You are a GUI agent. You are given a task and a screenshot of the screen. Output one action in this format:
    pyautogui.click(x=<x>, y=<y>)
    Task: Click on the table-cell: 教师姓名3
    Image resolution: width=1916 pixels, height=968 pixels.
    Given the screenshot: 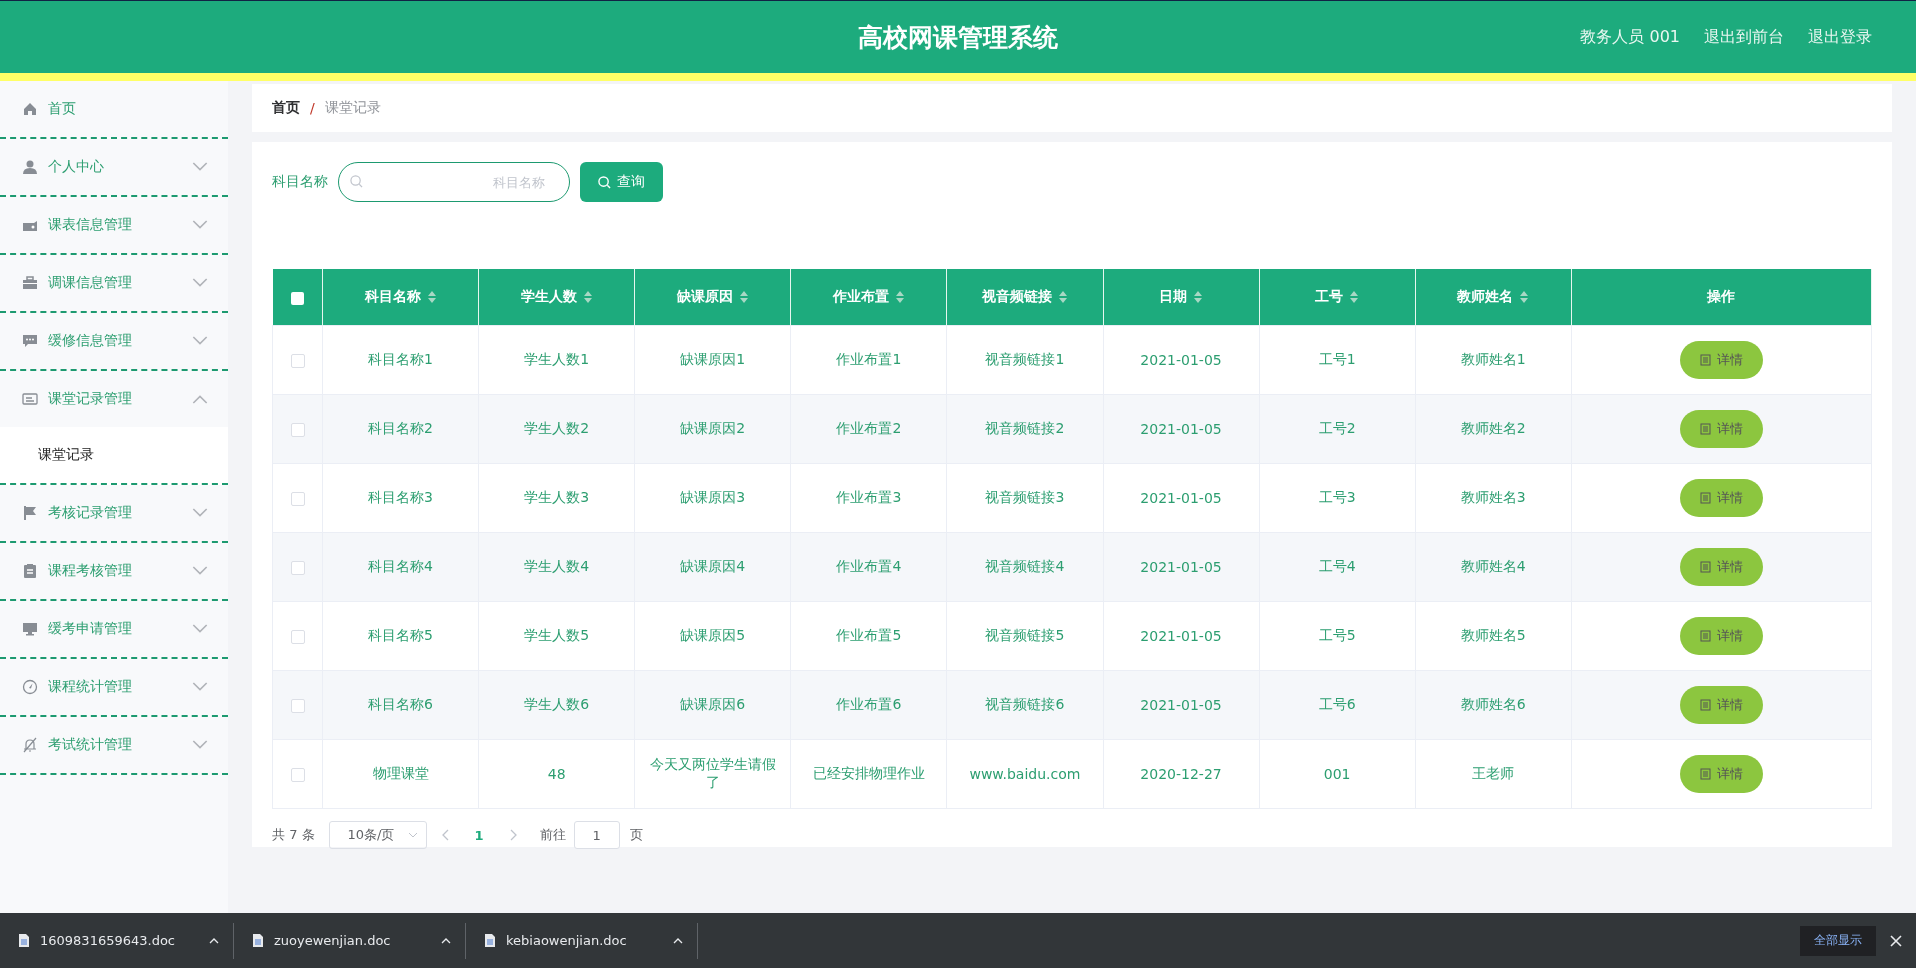 What is the action you would take?
    pyautogui.click(x=1493, y=497)
    